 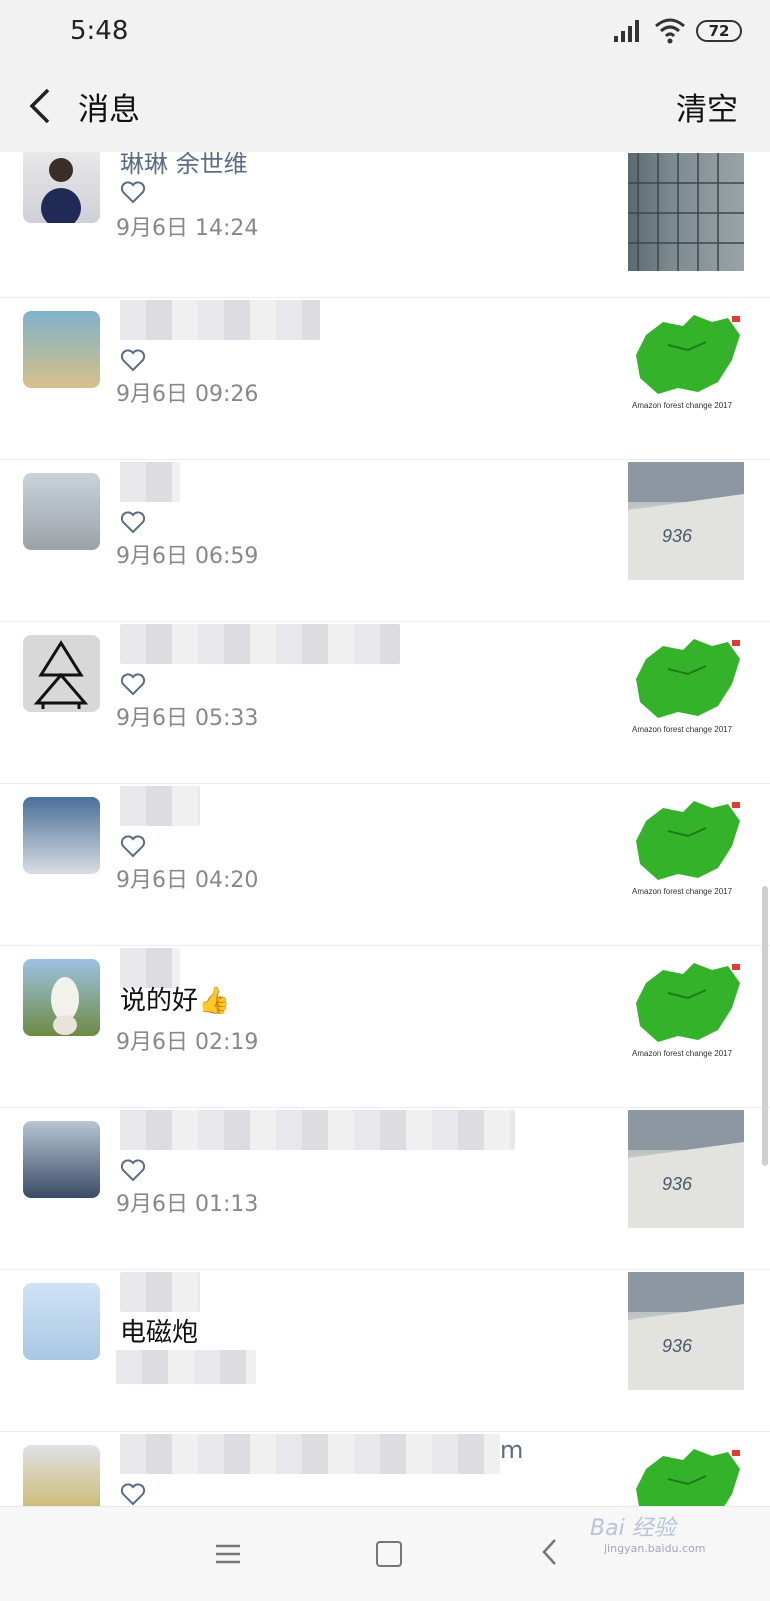 What do you see at coordinates (389, 1554) in the screenshot?
I see `home-icon` at bounding box center [389, 1554].